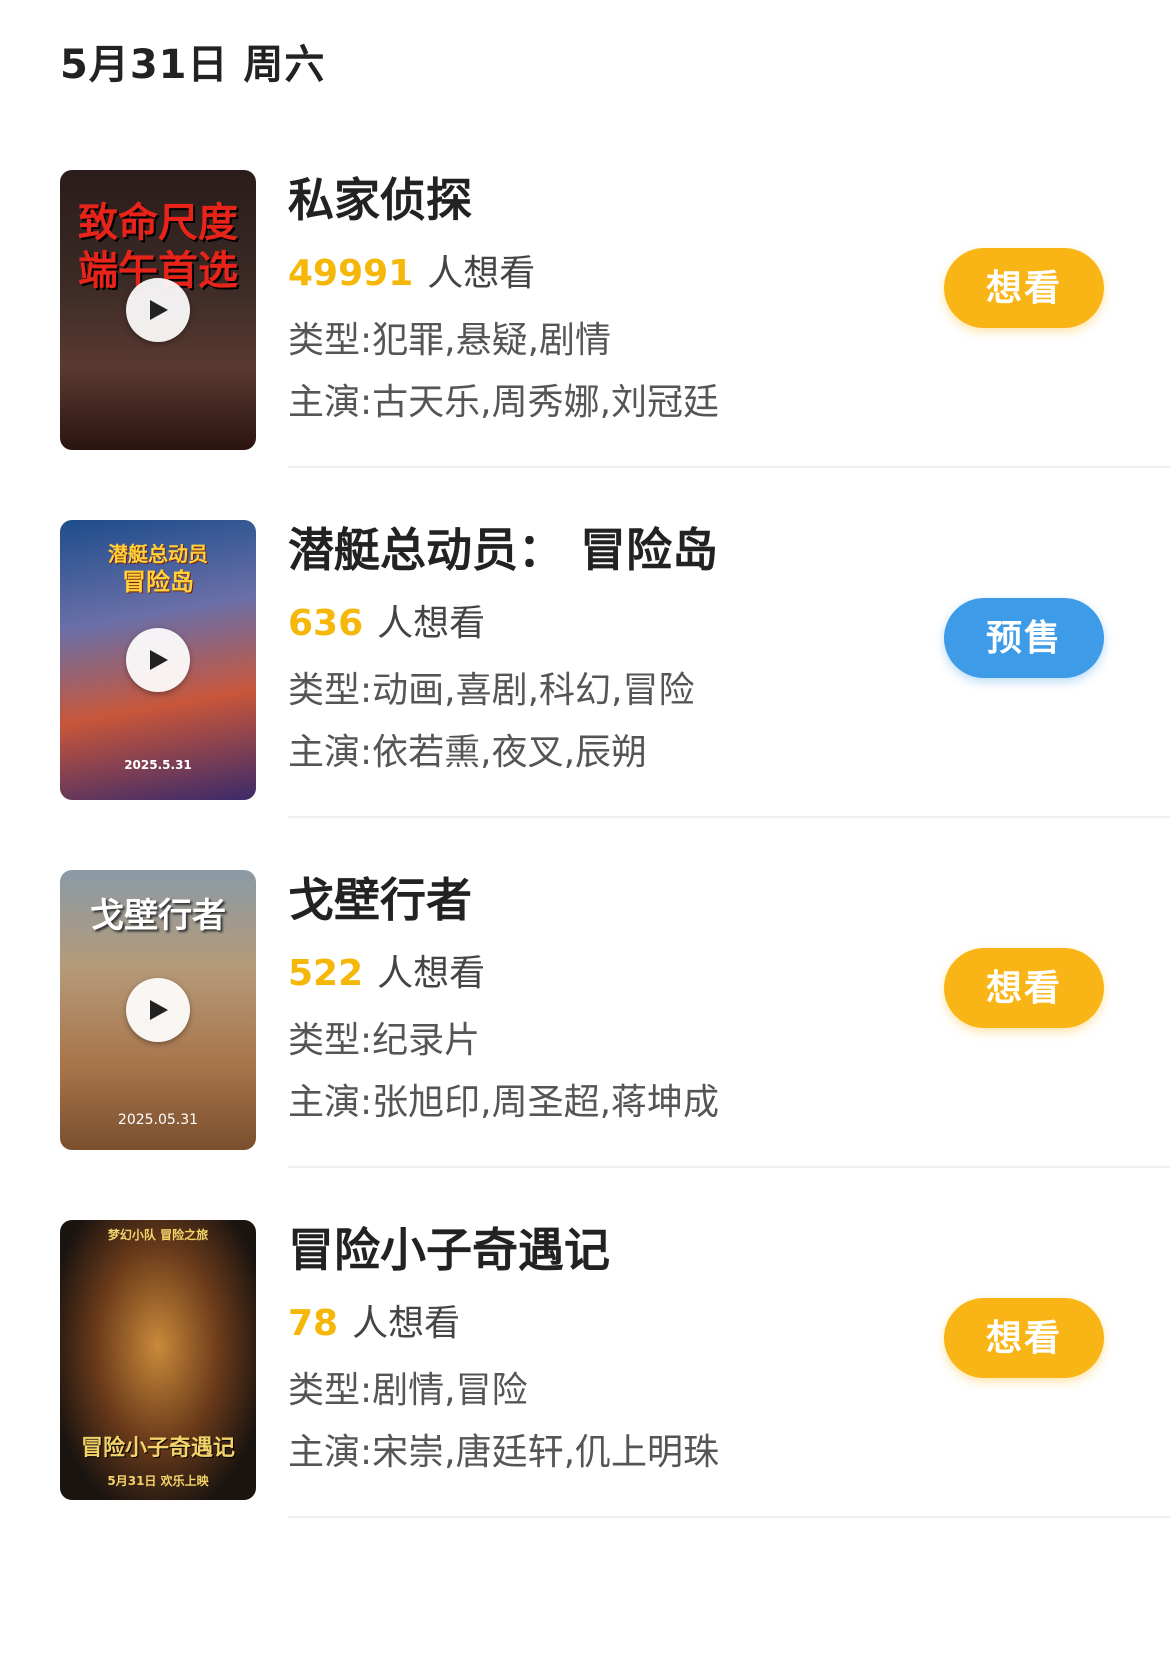  I want to click on wish-count: 49991, so click(351, 273).